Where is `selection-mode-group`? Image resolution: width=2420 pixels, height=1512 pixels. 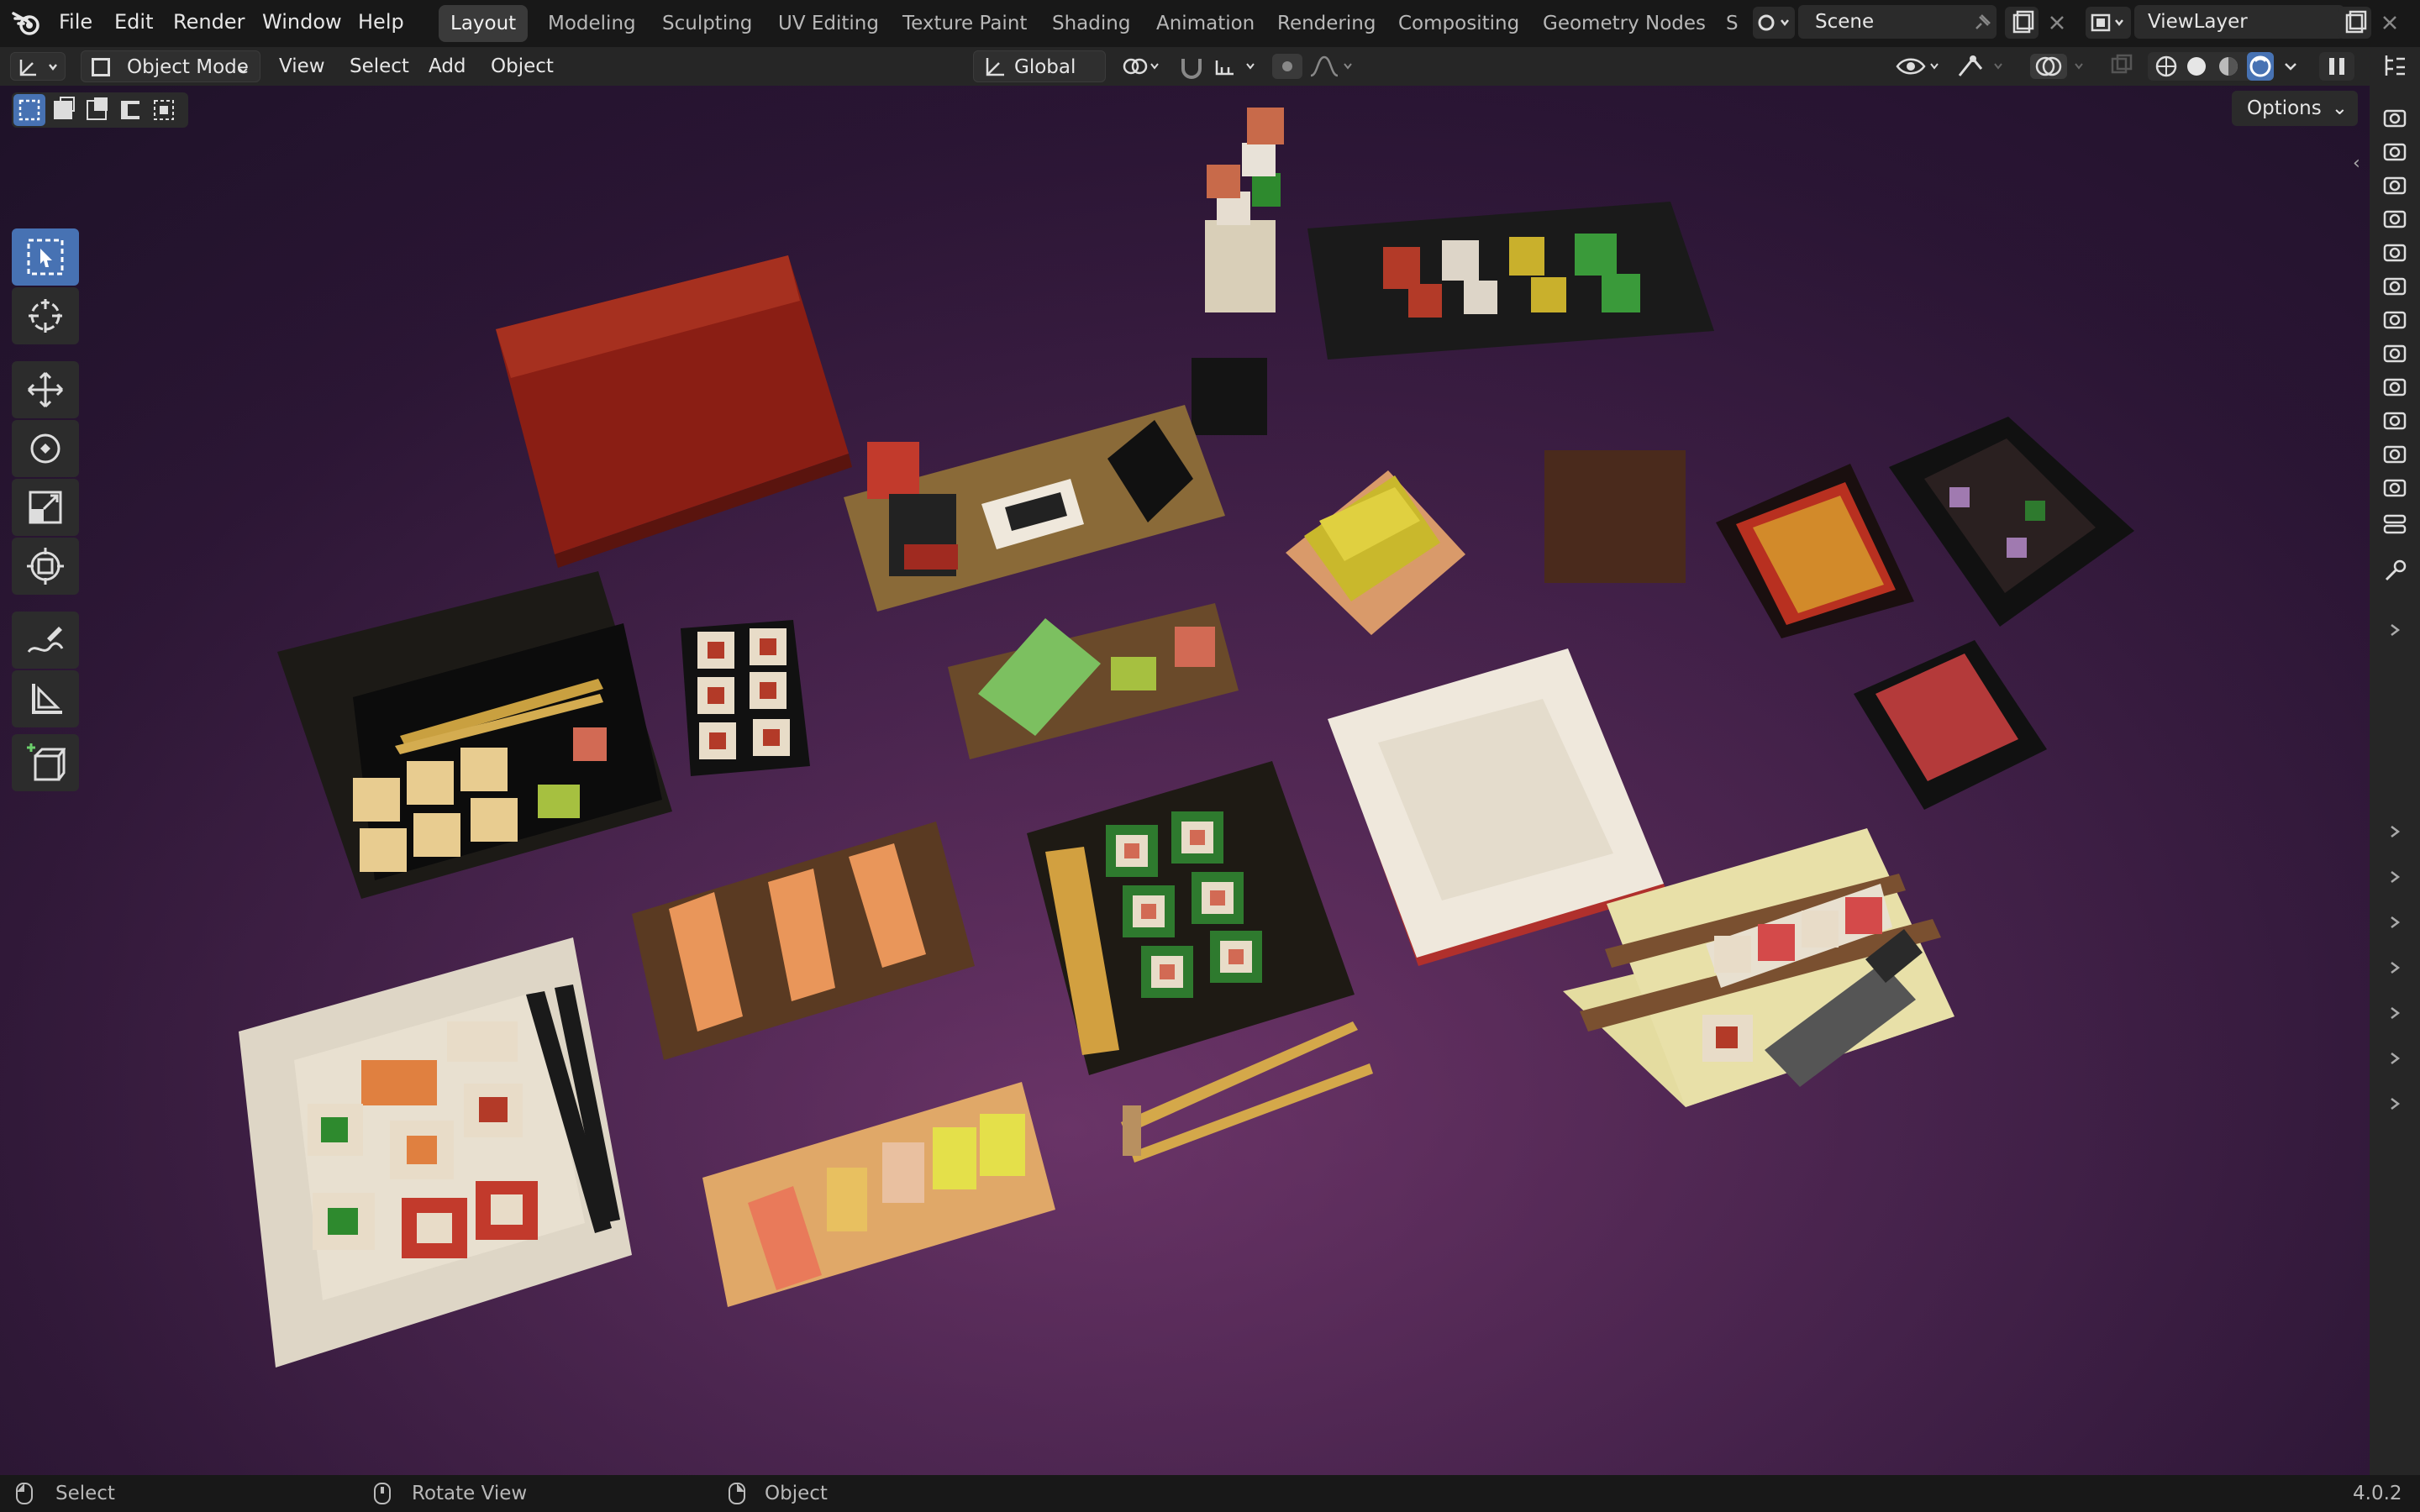 selection-mode-group is located at coordinates (100, 110).